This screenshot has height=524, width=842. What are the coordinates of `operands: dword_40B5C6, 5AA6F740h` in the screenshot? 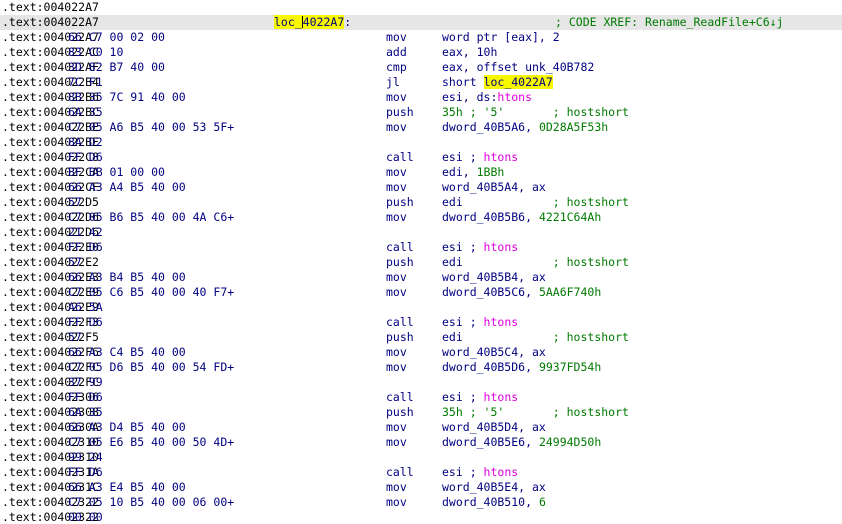 It's located at (521, 292).